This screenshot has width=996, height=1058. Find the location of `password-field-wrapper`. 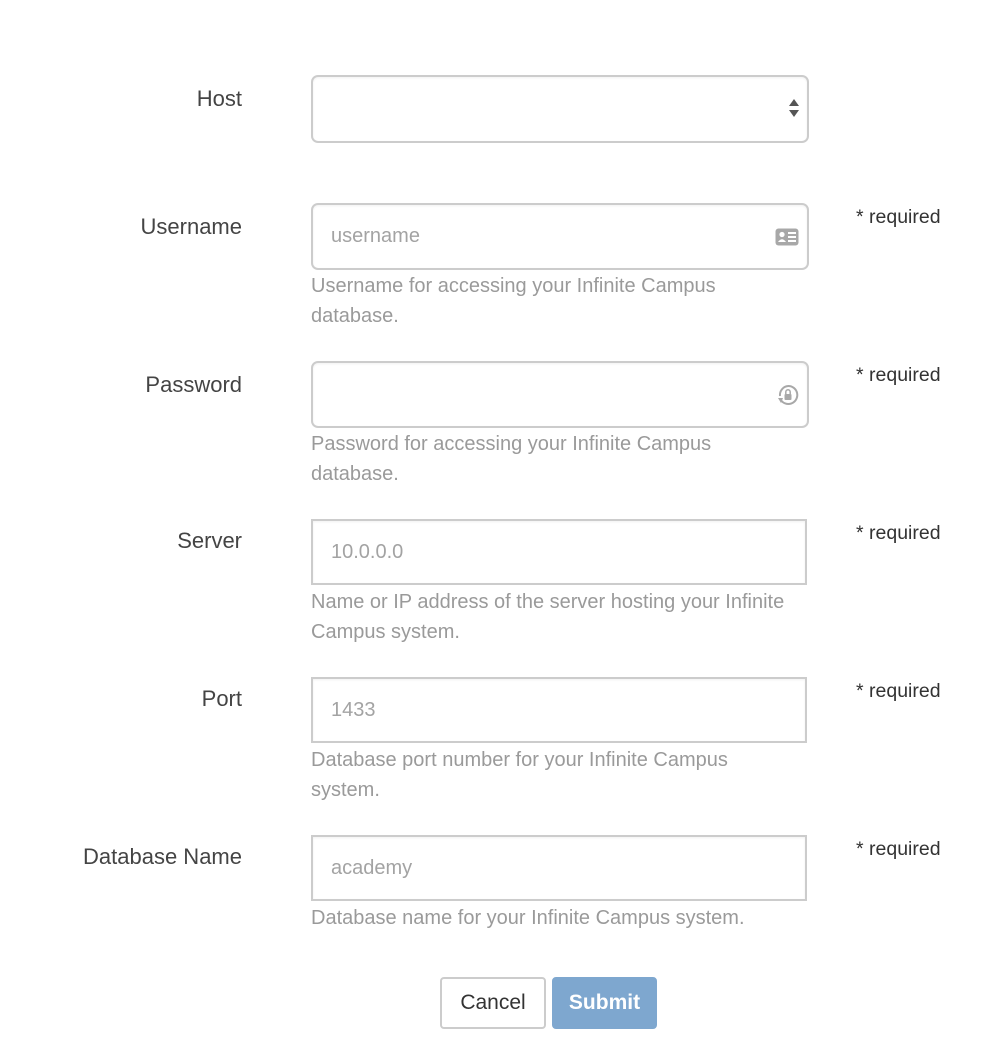

password-field-wrapper is located at coordinates (560, 394).